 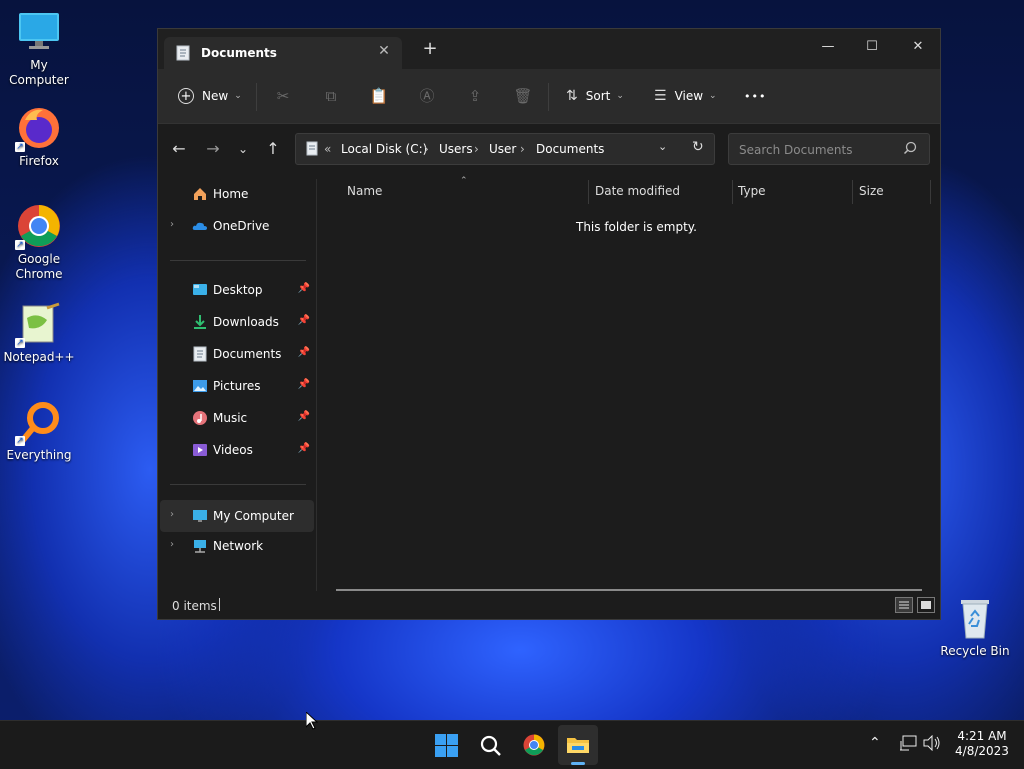 I want to click on sidebar-item-videos: Videos 📌, so click(x=237, y=450).